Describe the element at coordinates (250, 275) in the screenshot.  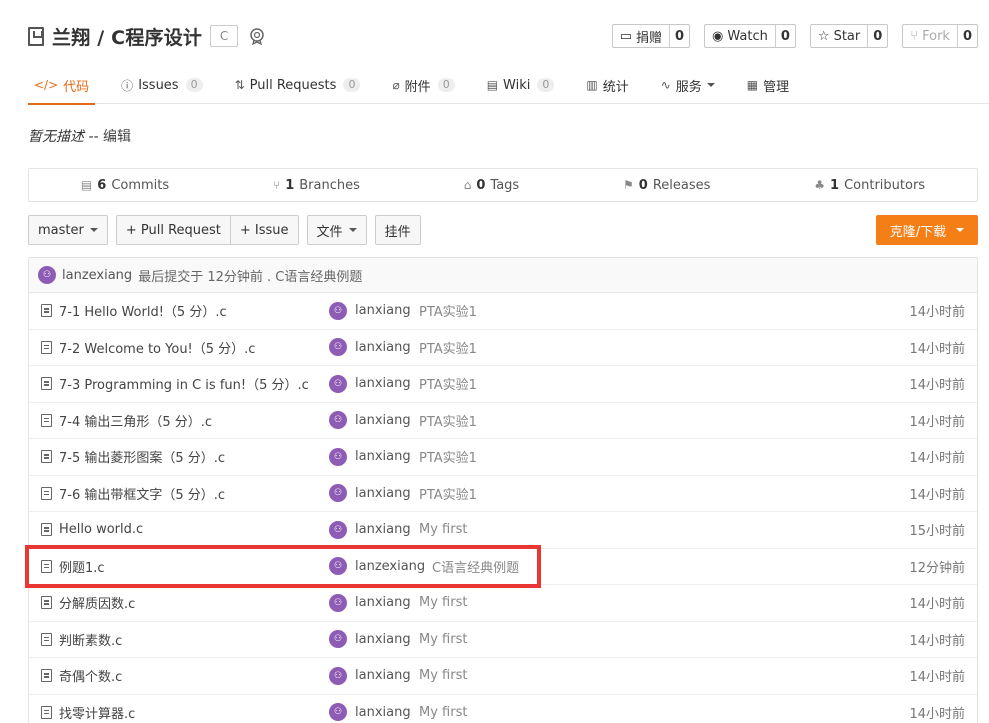
I see `commit-summary: 最后提交于 12分钟前 . C语言经典例题` at that location.